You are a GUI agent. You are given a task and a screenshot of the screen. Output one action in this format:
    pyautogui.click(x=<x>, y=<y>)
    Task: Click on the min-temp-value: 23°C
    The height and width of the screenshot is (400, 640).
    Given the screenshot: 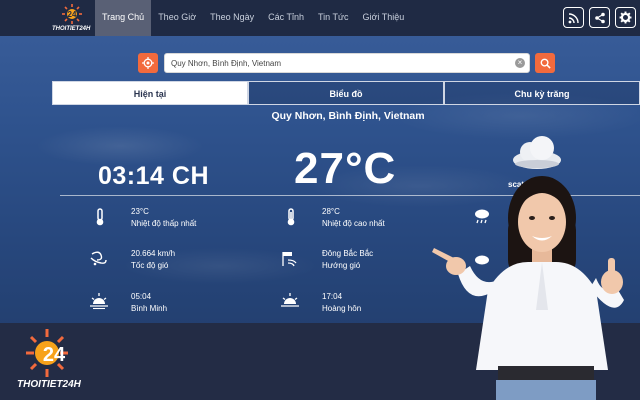 What is the action you would take?
    pyautogui.click(x=140, y=211)
    